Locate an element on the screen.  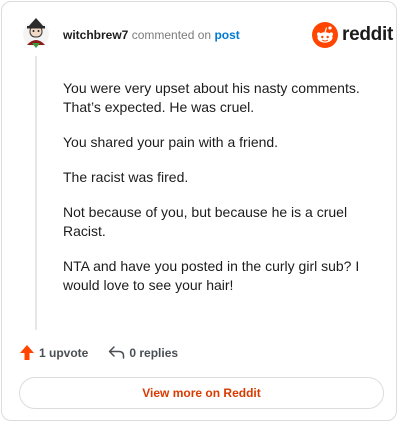
reddit-wordmark: reddit is located at coordinates (367, 34).